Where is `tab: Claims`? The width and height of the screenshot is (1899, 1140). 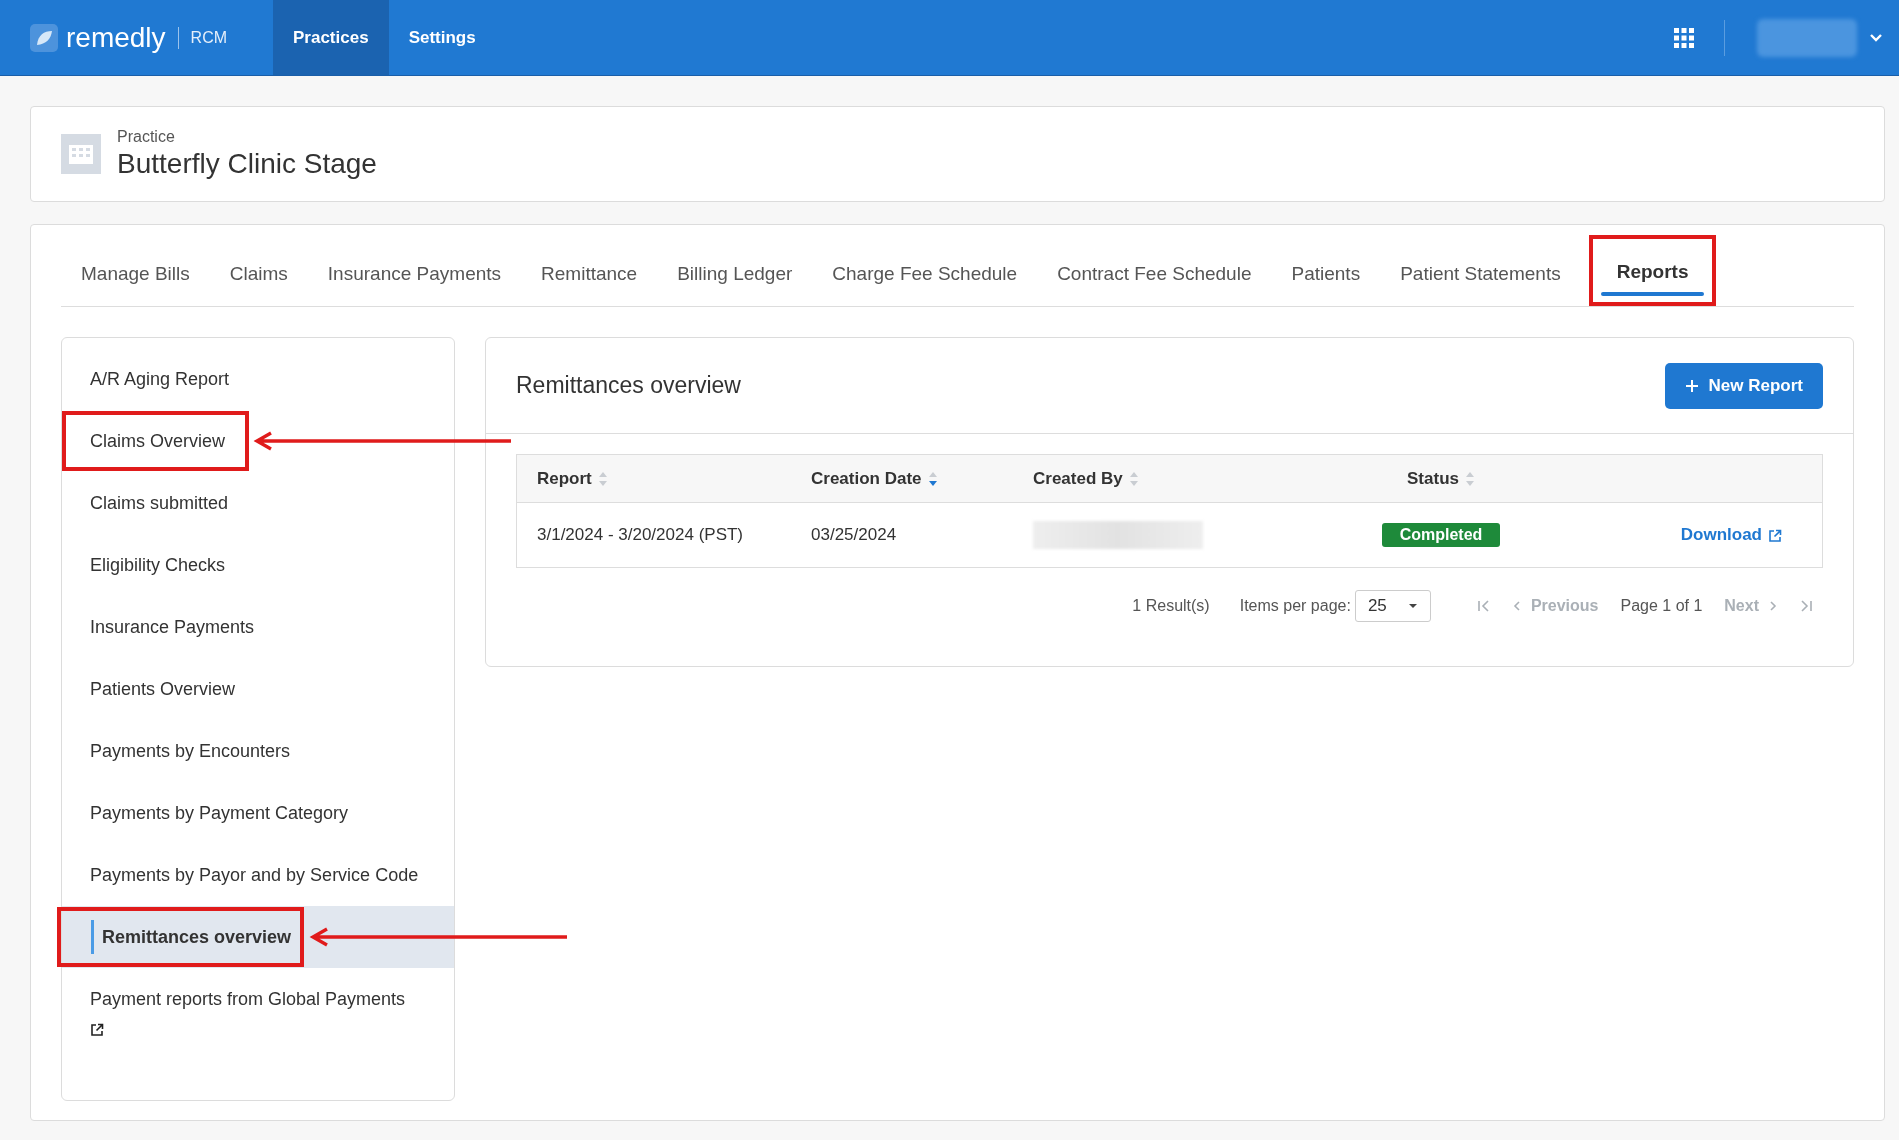 tab: Claims is located at coordinates (258, 270).